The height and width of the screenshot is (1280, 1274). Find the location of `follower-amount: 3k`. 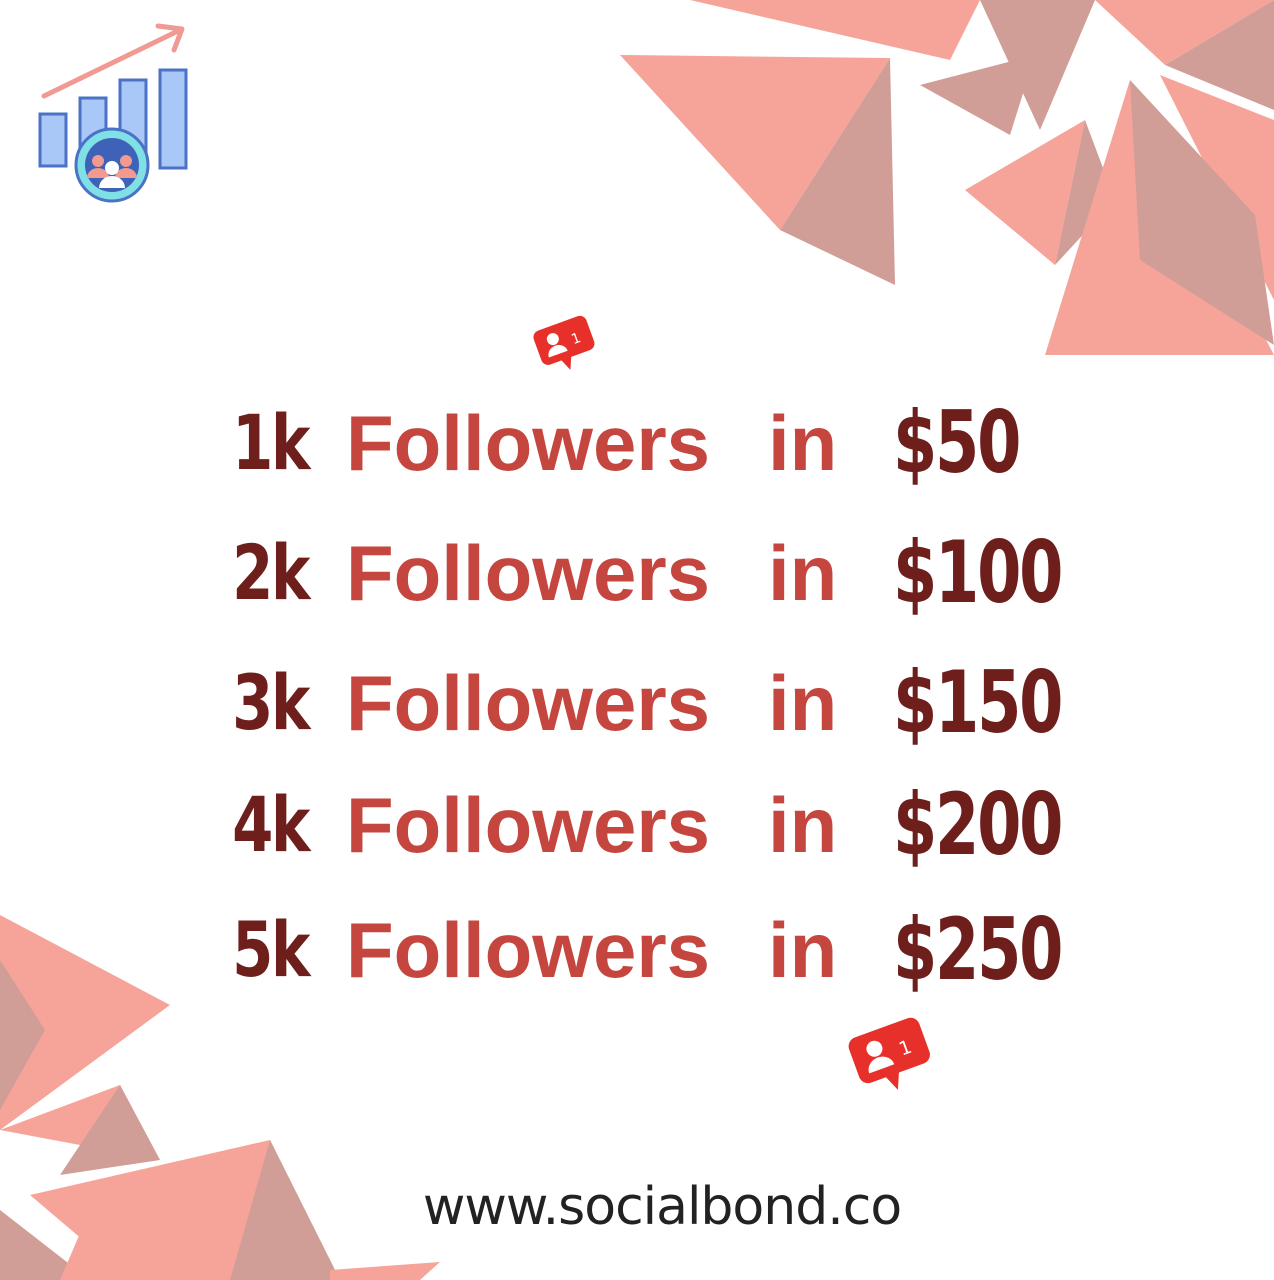

follower-amount: 3k is located at coordinates (271, 702).